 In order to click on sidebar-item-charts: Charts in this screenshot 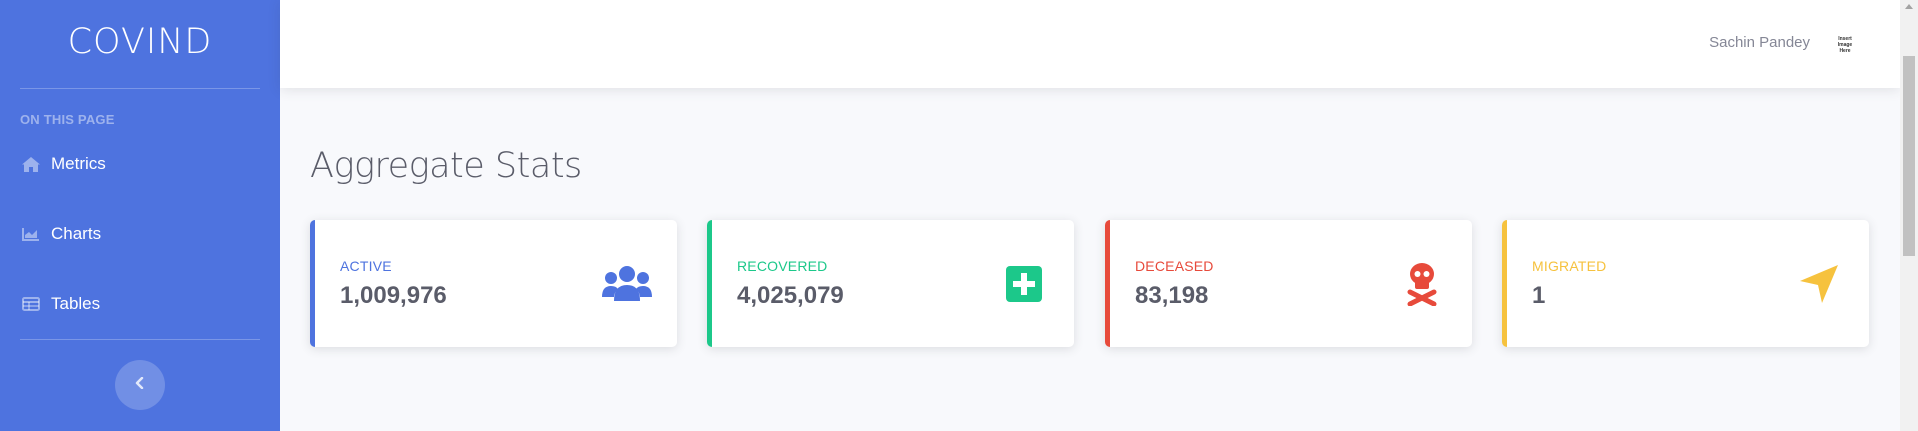, I will do `click(60, 234)`.